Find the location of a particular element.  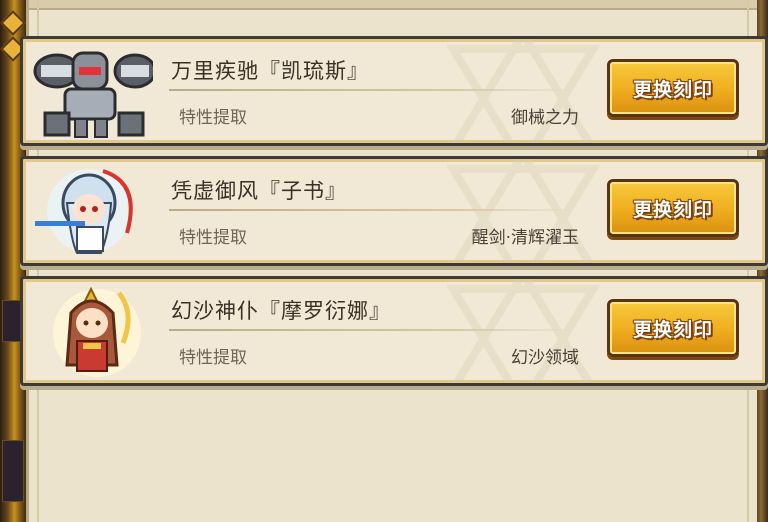

sand-priestess-icon is located at coordinates (97, 331).